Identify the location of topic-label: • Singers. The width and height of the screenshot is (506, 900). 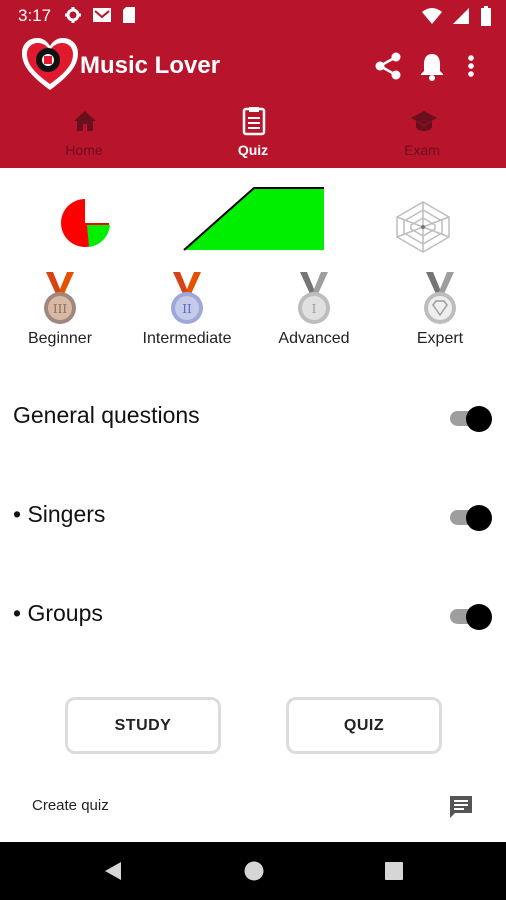
(59, 514).